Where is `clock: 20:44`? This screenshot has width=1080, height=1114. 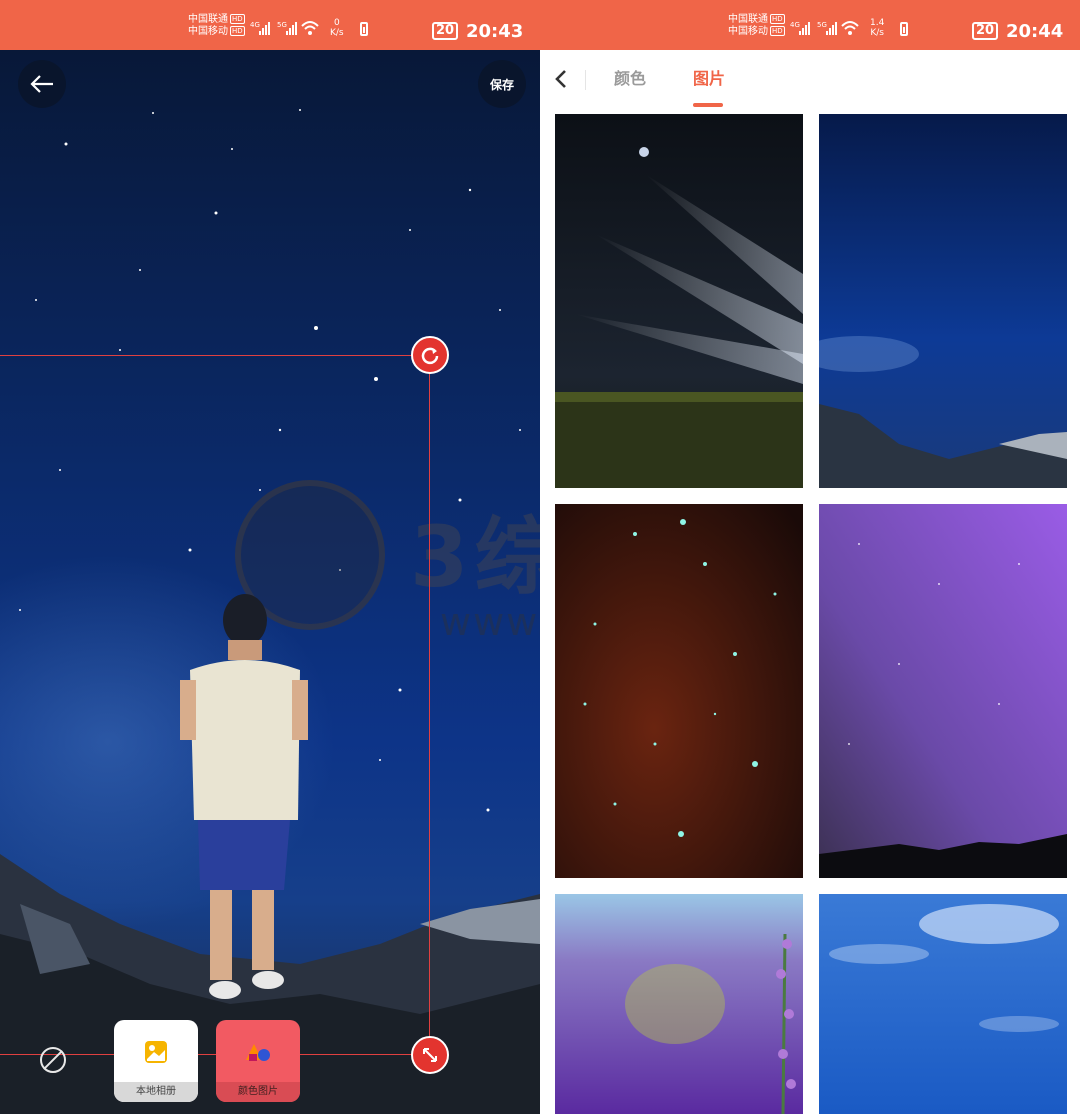 clock: 20:44 is located at coordinates (1035, 31).